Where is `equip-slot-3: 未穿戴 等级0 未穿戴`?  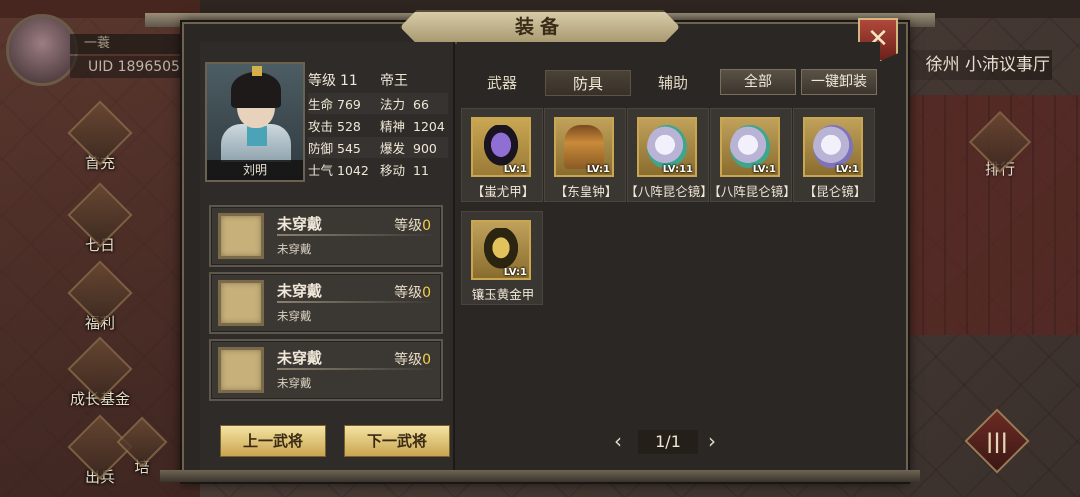 equip-slot-3: 未穿戴 等级0 未穿戴 is located at coordinates (326, 370).